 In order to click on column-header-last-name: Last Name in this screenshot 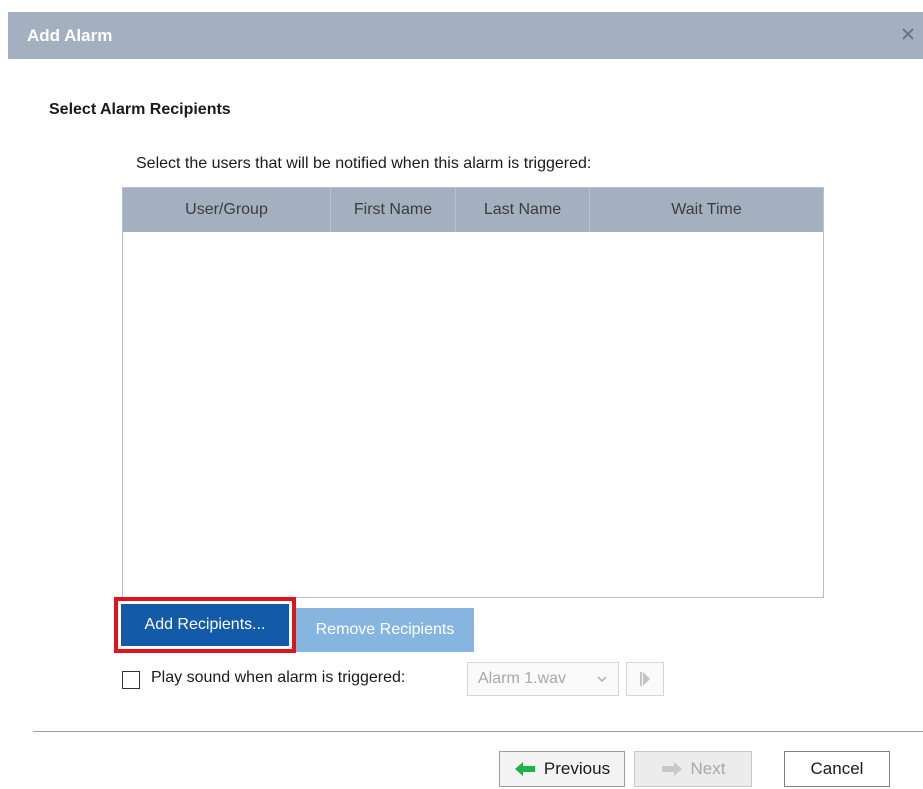, I will do `click(523, 210)`.